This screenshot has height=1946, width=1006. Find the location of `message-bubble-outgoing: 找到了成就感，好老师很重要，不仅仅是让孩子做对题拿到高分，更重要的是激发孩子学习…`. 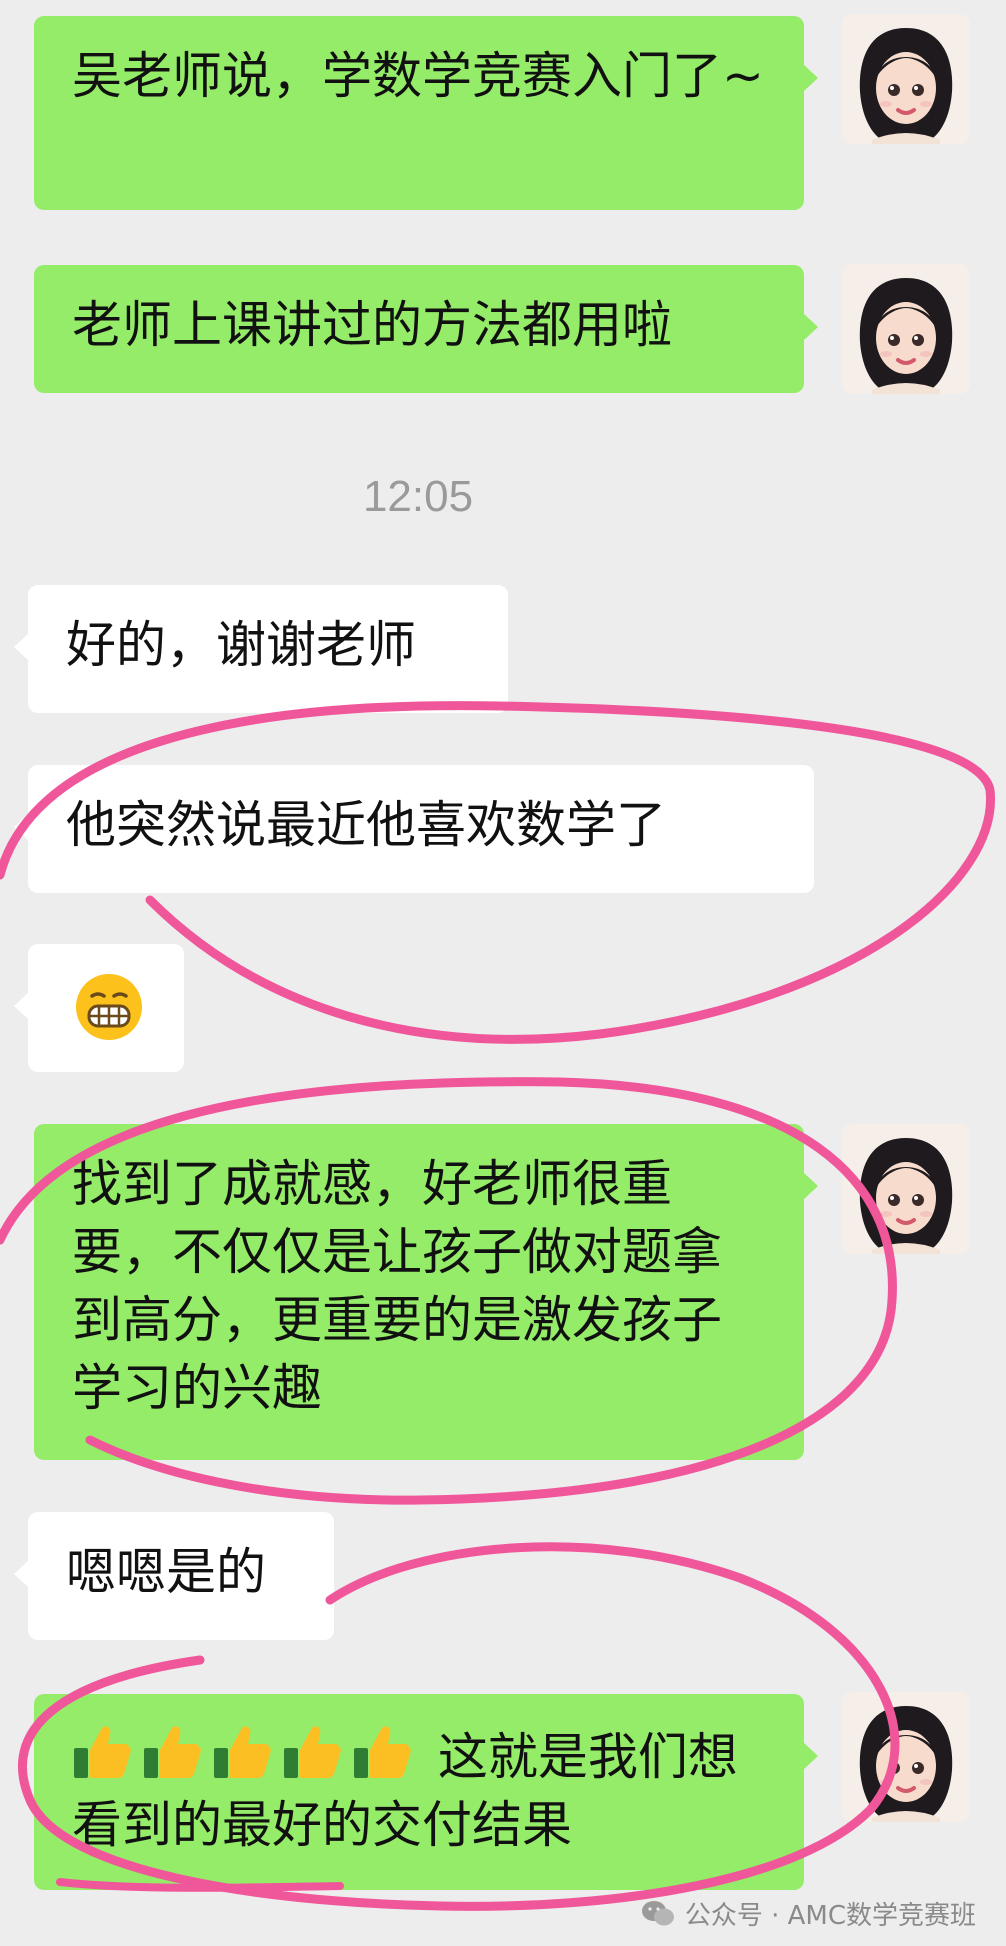

message-bubble-outgoing: 找到了成就感，好老师很重要，不仅仅是让孩子做对题拿到高分，更重要的是激发孩子学习… is located at coordinates (426, 1292).